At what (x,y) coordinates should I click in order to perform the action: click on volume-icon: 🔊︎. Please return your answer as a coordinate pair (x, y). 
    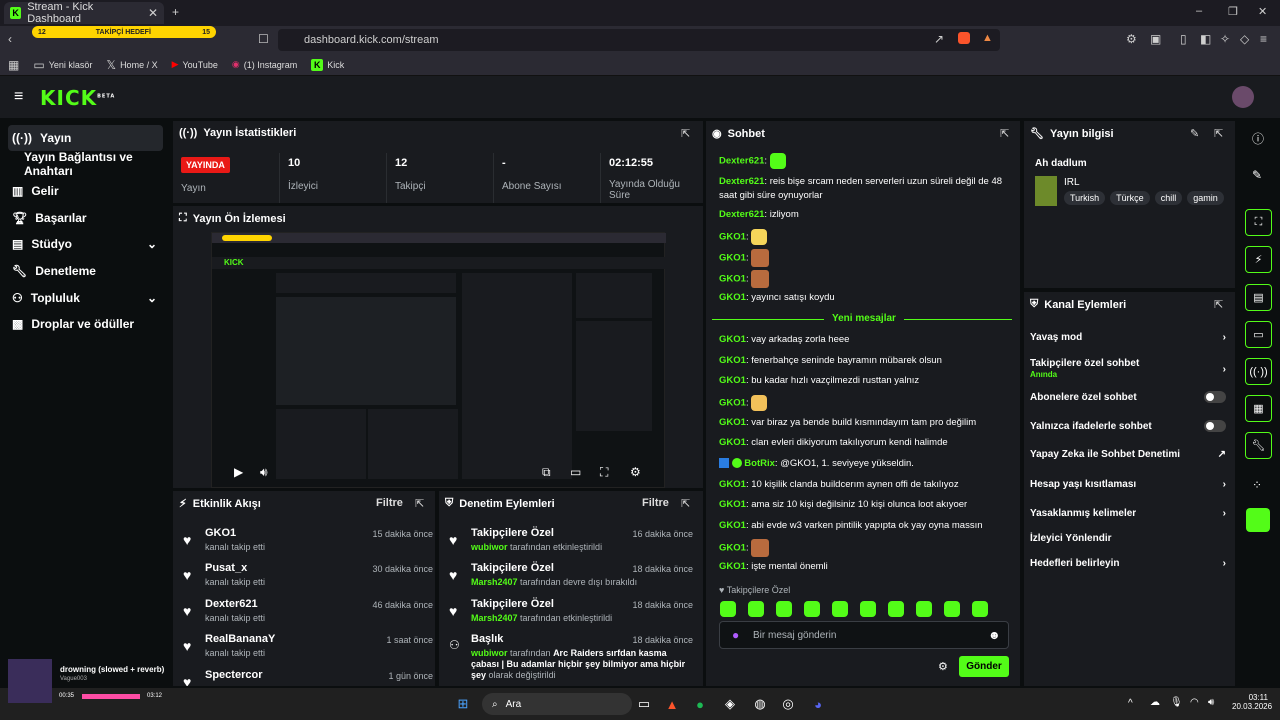
    Looking at the image, I should click on (264, 472).